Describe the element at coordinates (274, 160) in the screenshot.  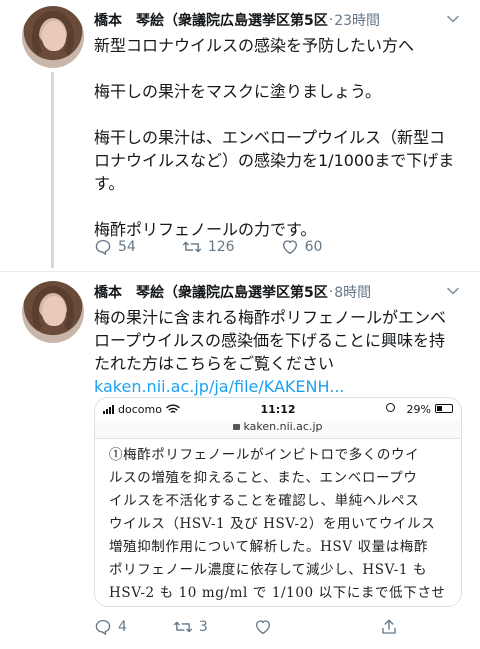
I see `tweet-text-line: ロナウイルスなど）の感染力を1/1000まで下げま` at that location.